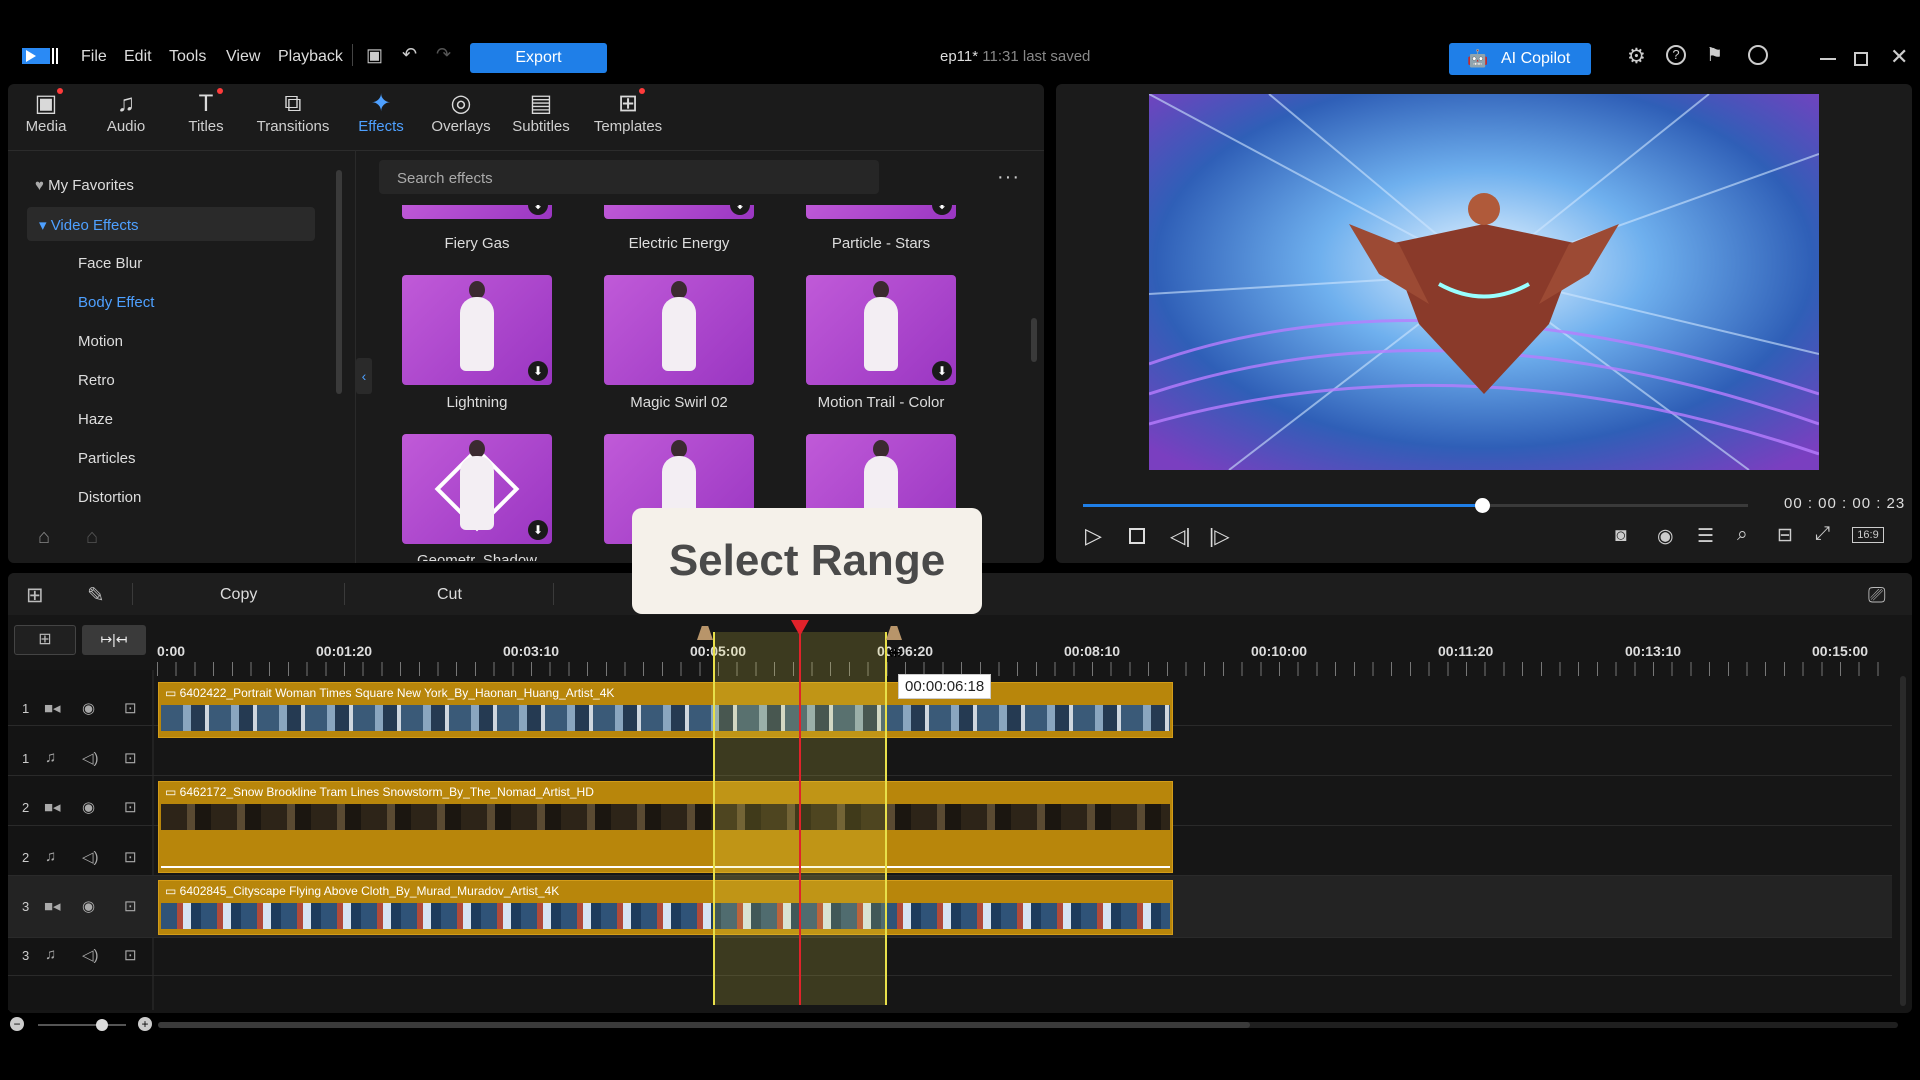 The height and width of the screenshot is (1080, 1920). What do you see at coordinates (238, 595) in the screenshot?
I see `copy-button: Copy` at bounding box center [238, 595].